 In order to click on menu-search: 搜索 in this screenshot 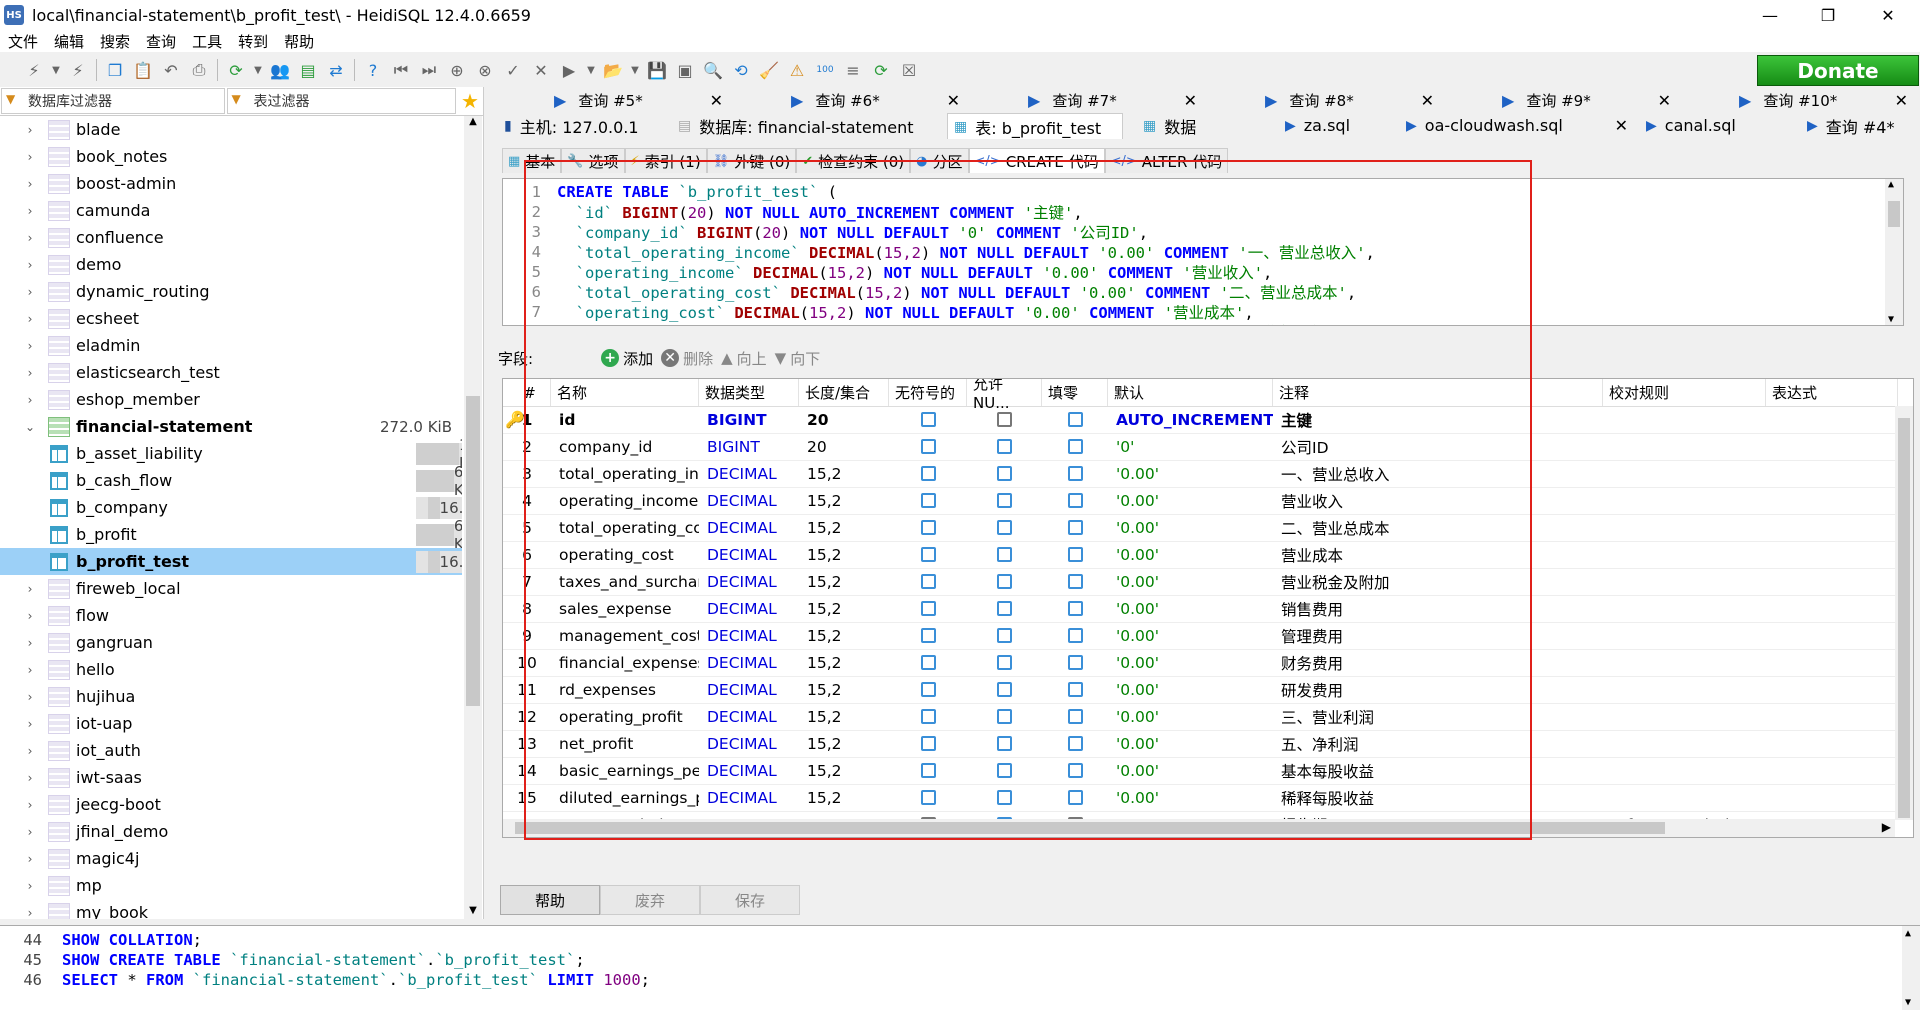, I will do `click(115, 41)`.